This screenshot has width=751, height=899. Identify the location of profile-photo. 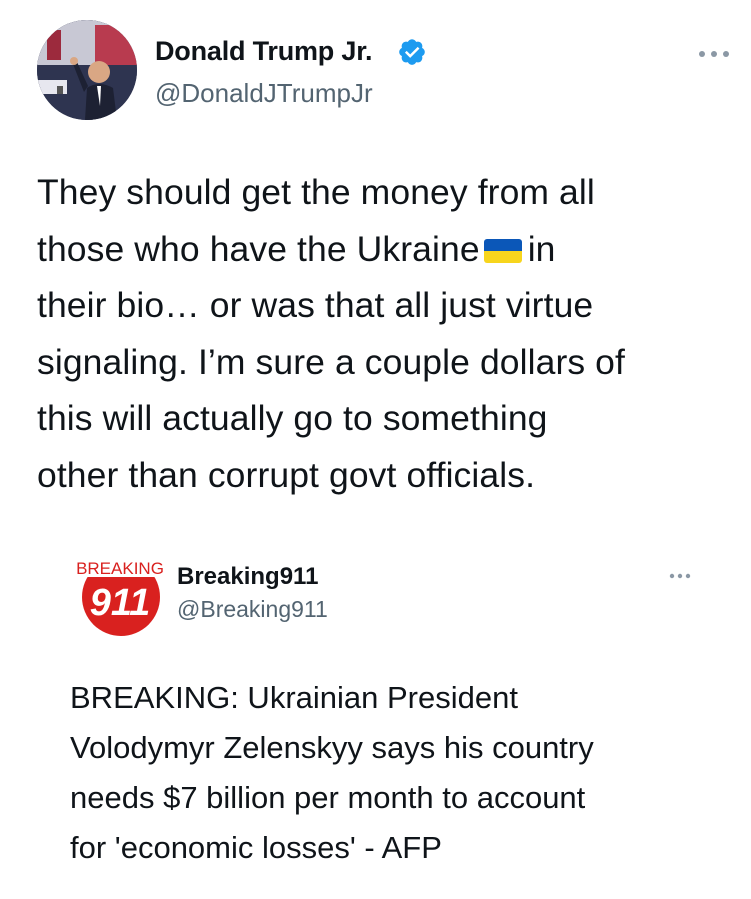
(87, 70).